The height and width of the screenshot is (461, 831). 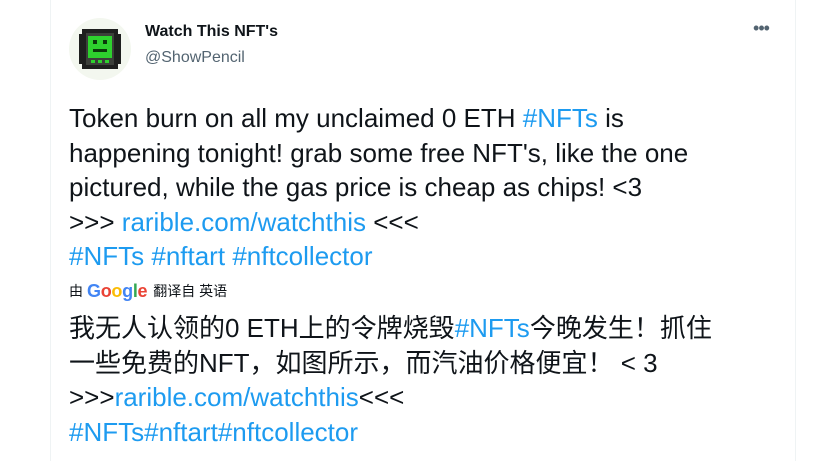 I want to click on translation-line: >>>rarible.com/watchthis<<<, so click(x=425, y=397).